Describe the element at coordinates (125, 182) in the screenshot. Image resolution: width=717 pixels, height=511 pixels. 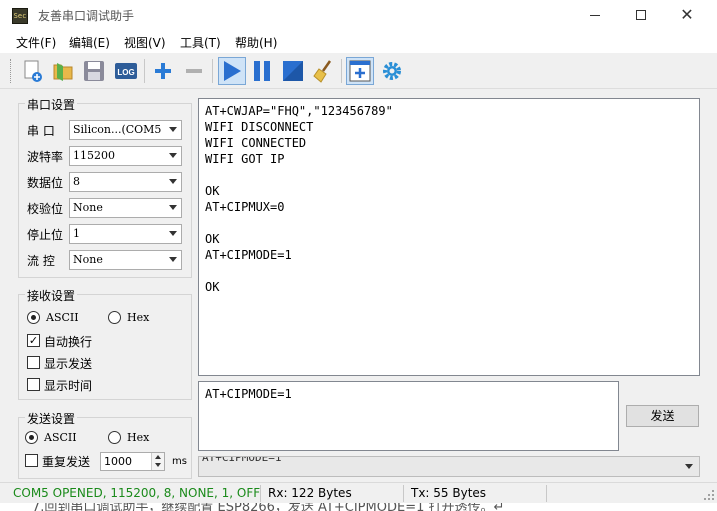
I see `databits-select: 8` at that location.